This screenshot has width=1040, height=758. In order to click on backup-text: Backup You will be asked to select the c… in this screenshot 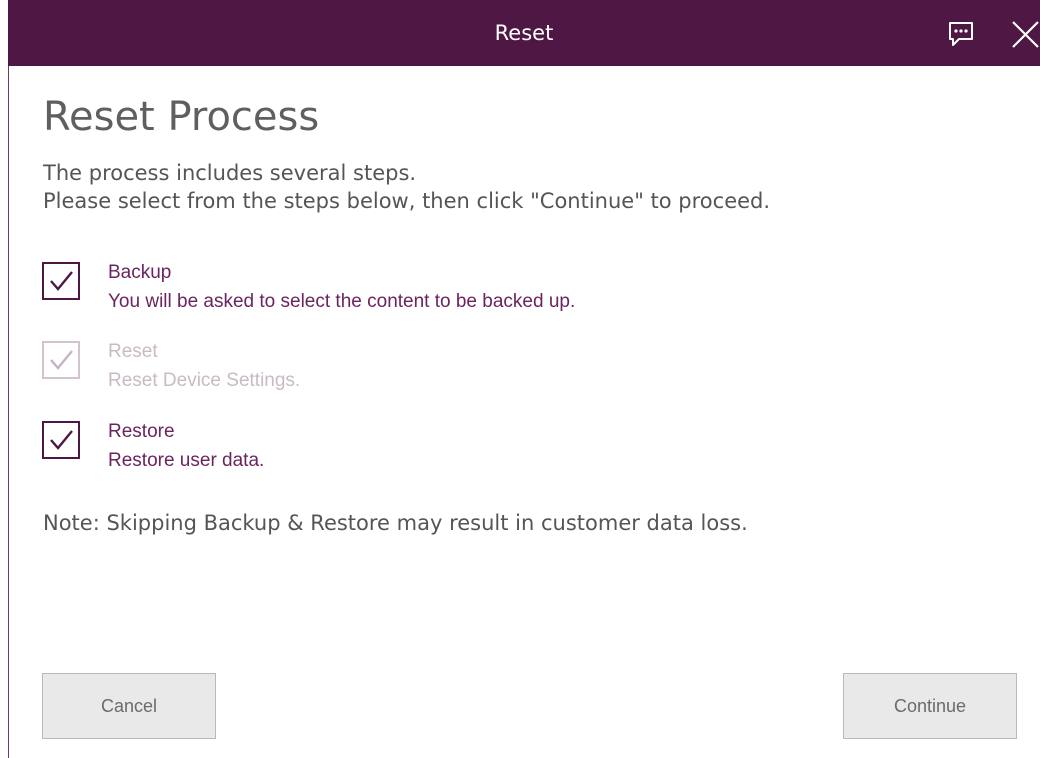, I will do `click(341, 287)`.